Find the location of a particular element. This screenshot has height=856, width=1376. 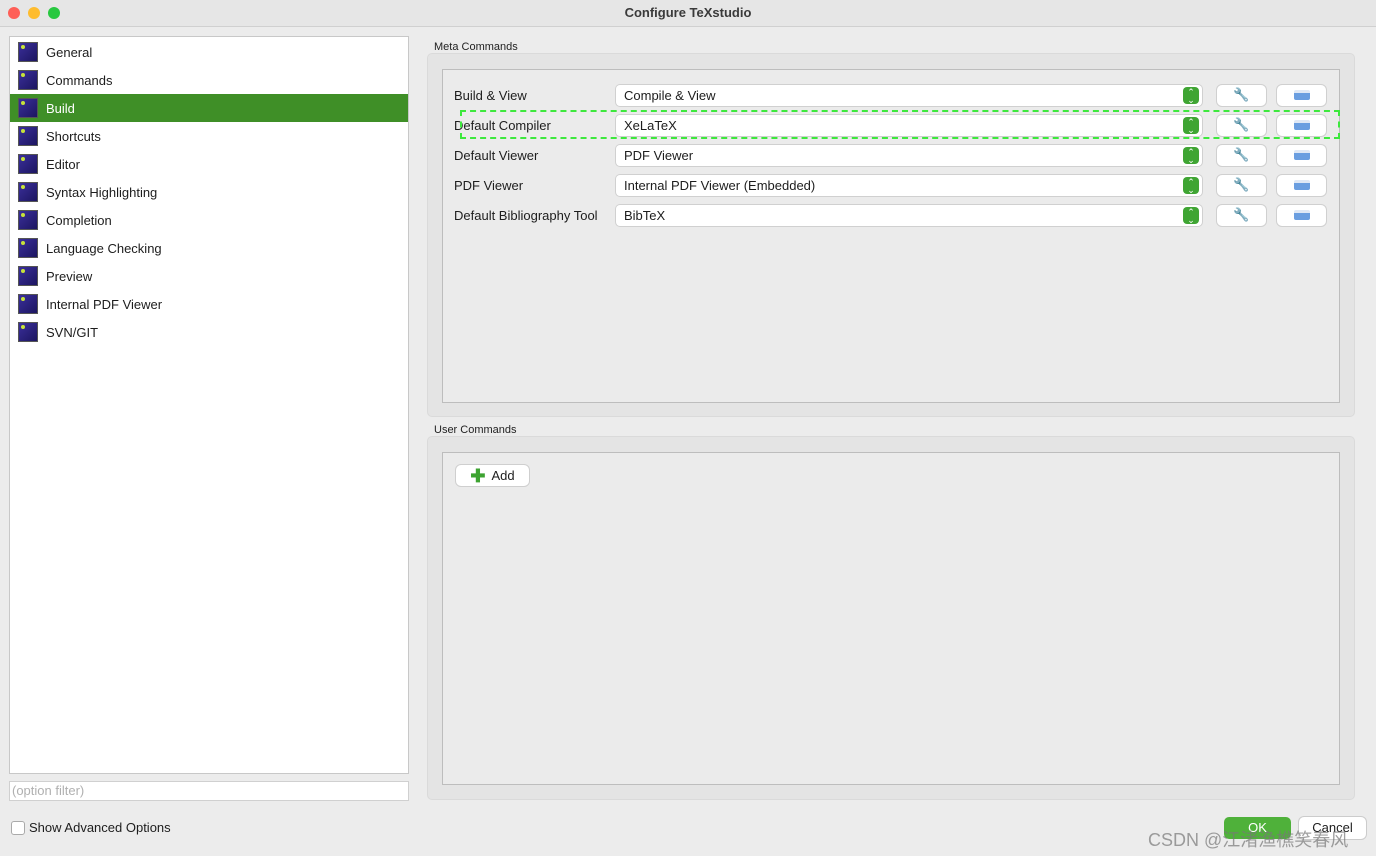

sidebar-item-label: Editor is located at coordinates (63, 164).